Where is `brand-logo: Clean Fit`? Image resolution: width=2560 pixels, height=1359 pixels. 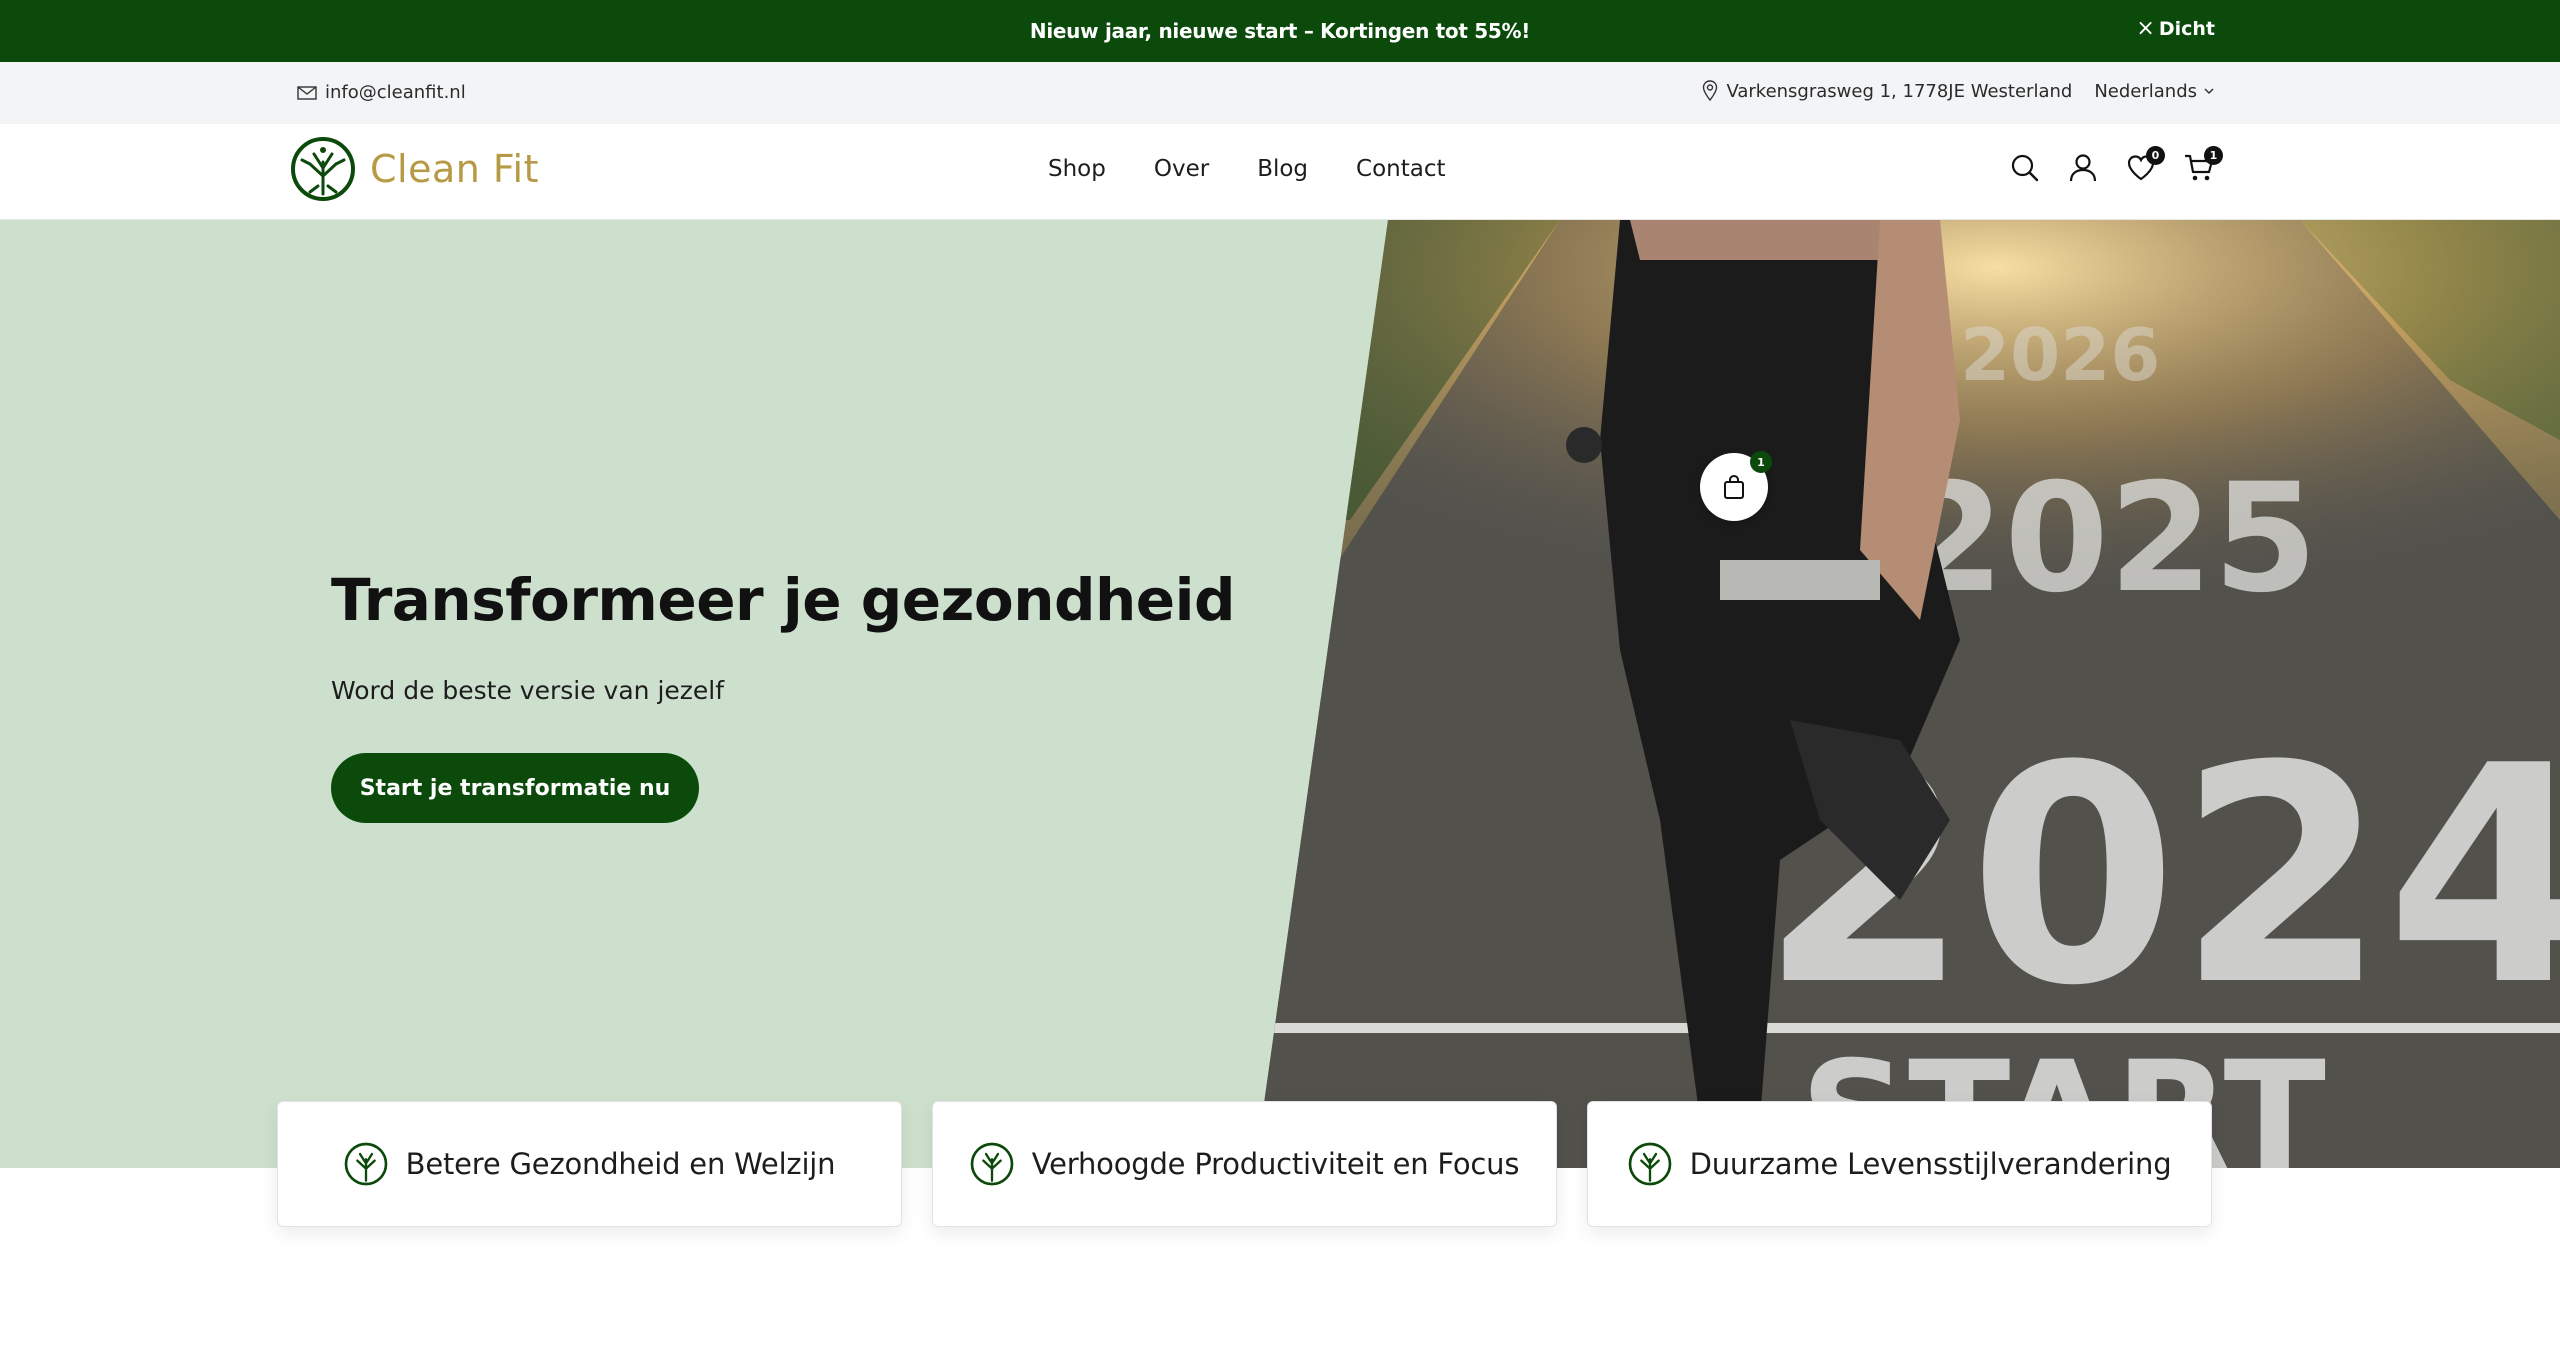 brand-logo: Clean Fit is located at coordinates (414, 169).